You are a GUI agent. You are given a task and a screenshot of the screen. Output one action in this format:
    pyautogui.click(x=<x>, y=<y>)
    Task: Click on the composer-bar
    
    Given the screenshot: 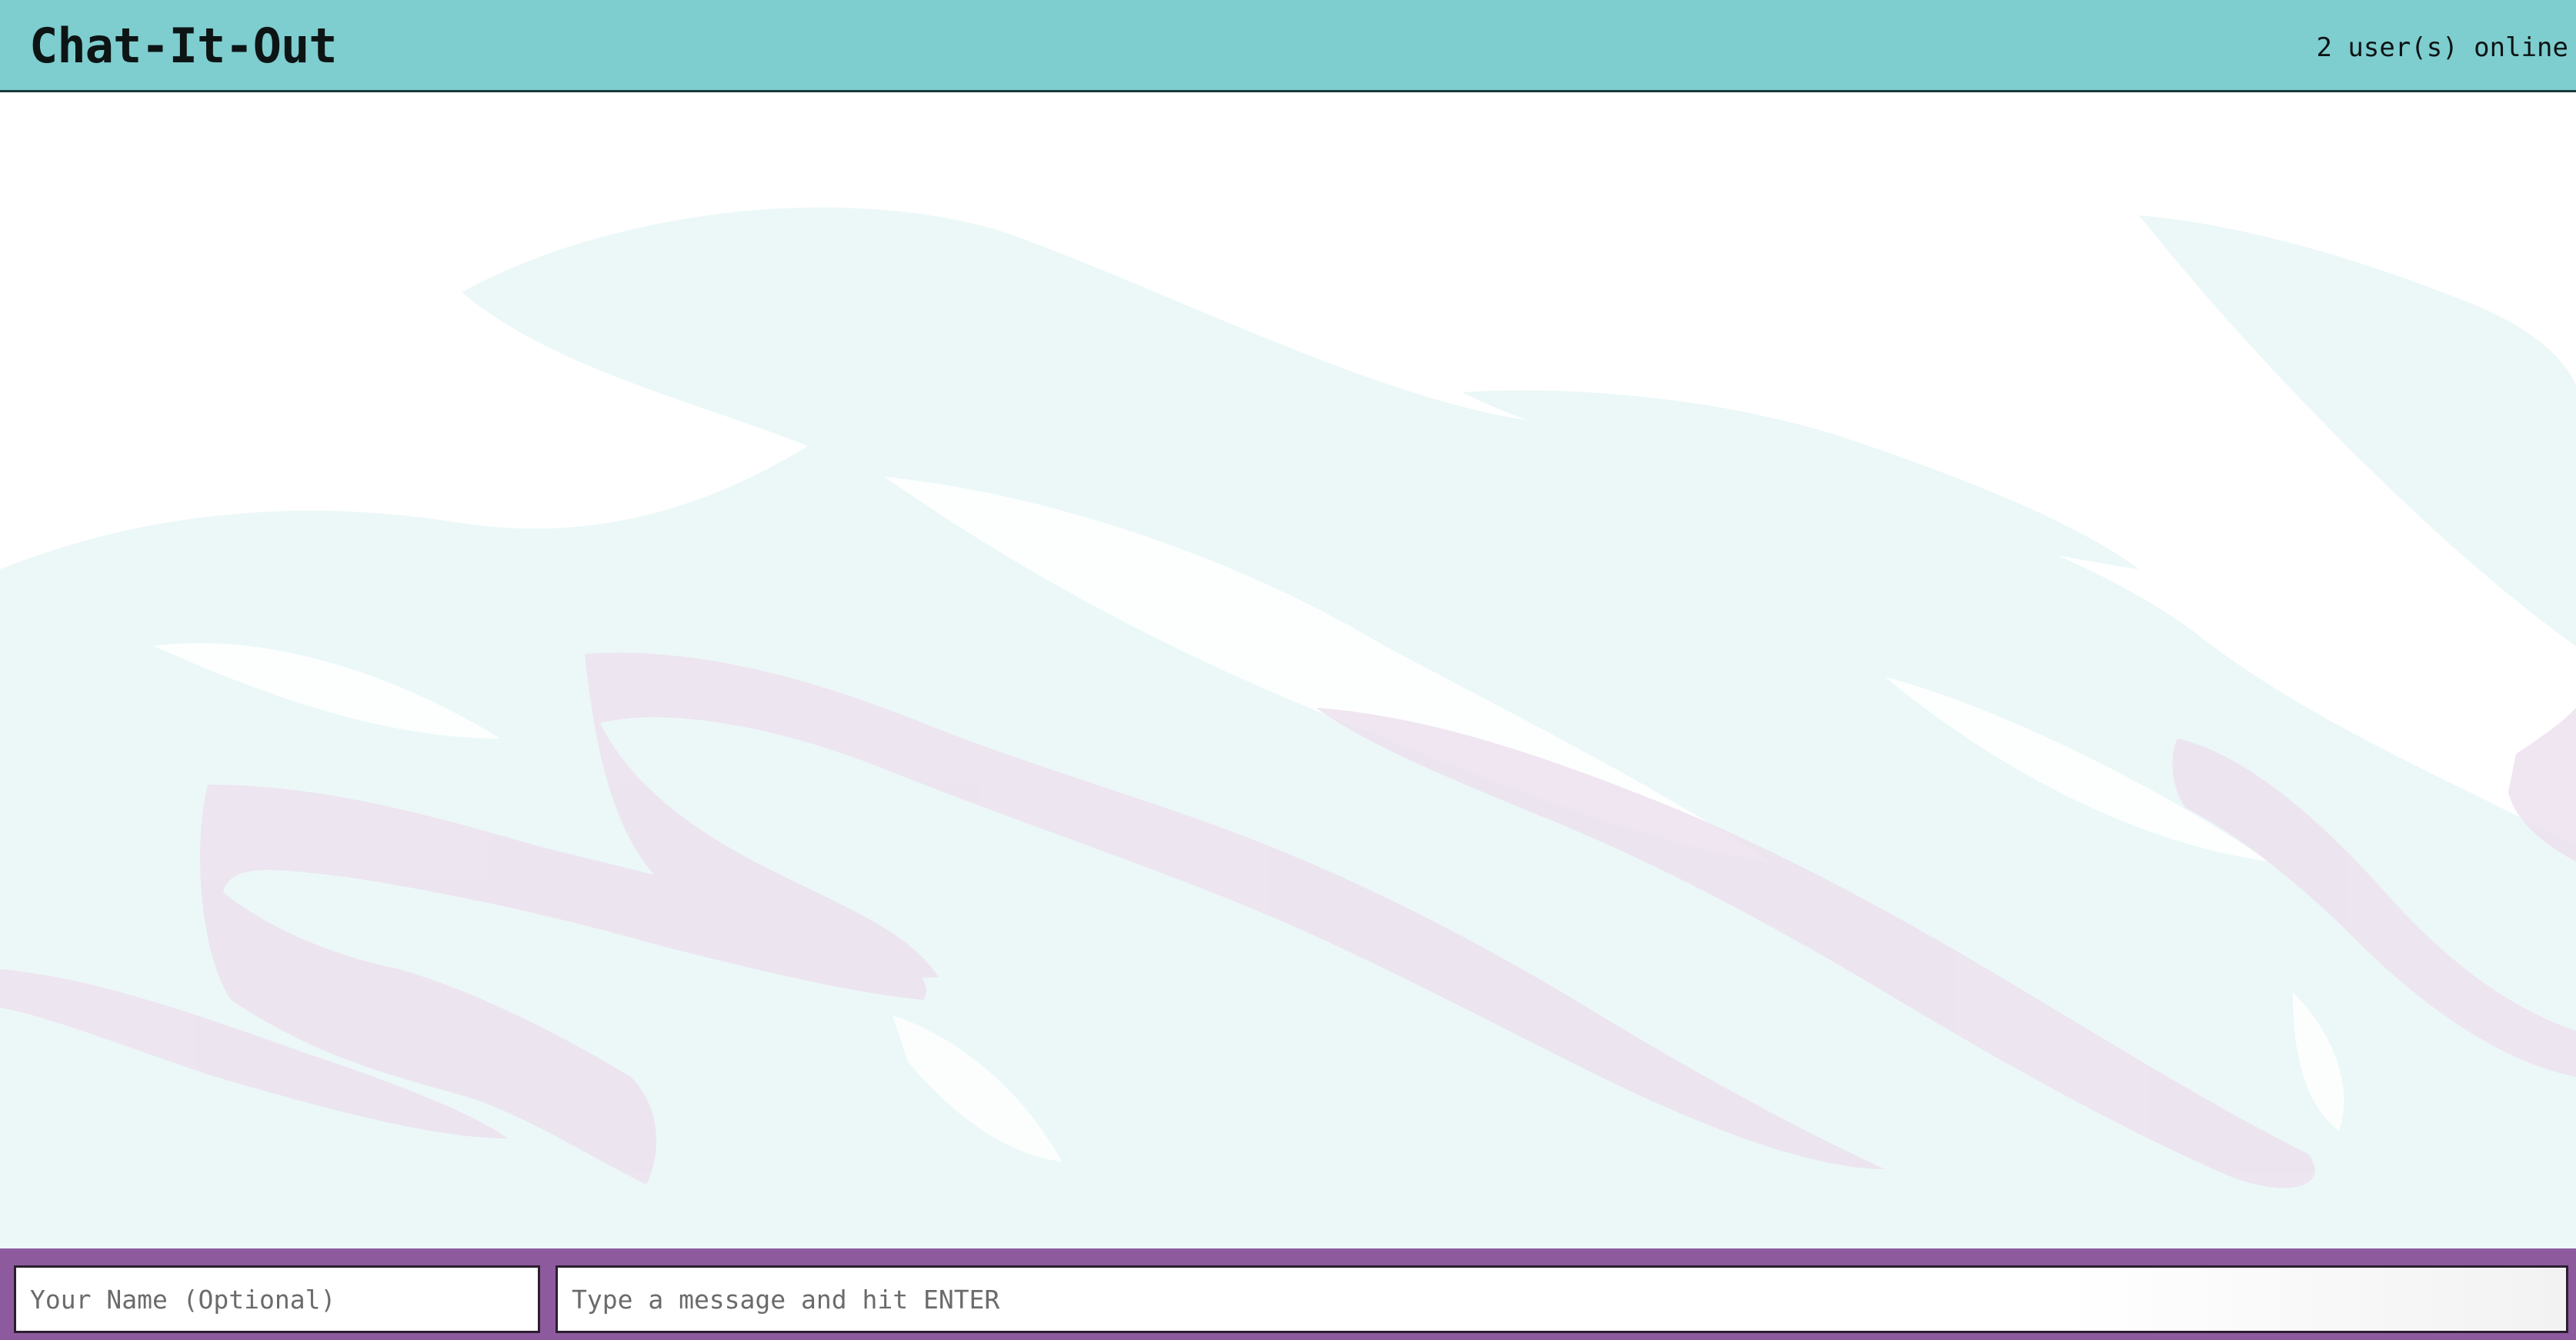 What is the action you would take?
    pyautogui.click(x=1288, y=1294)
    